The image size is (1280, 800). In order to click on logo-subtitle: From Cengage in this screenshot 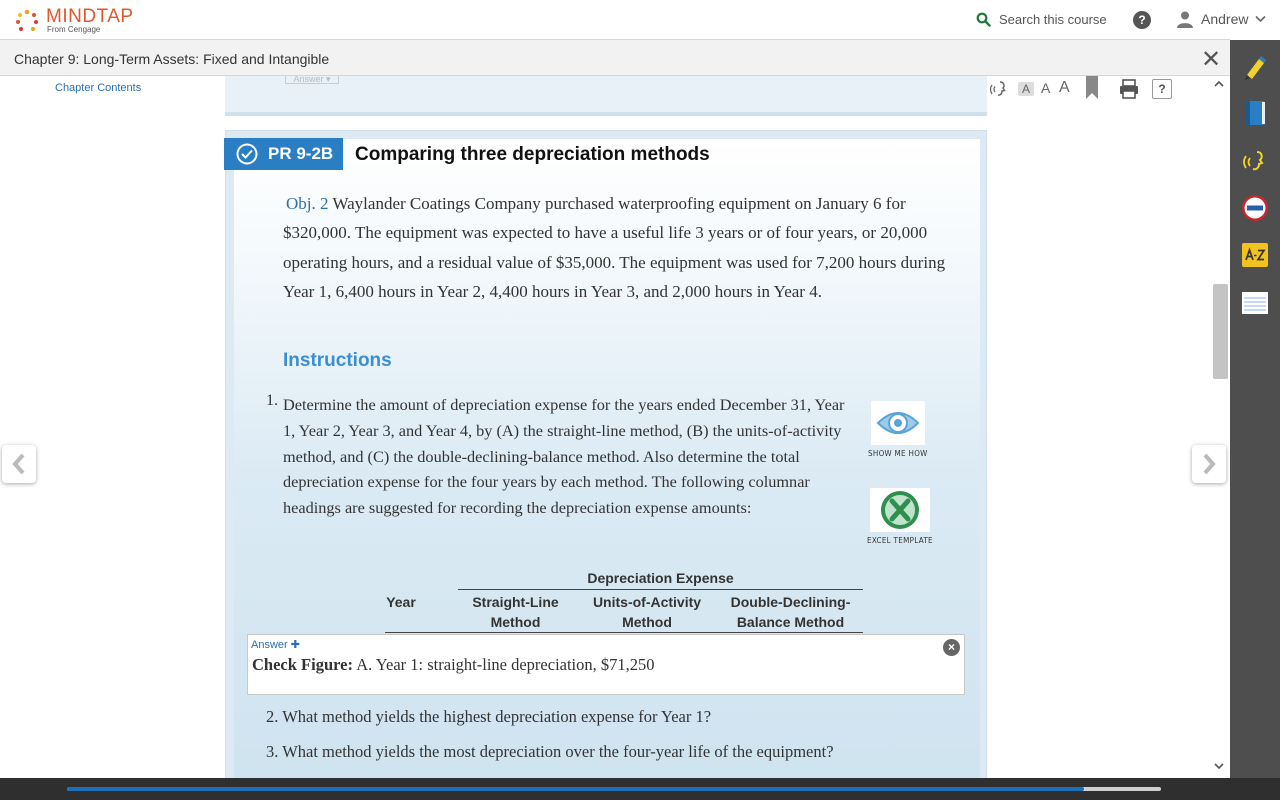, I will do `click(74, 29)`.